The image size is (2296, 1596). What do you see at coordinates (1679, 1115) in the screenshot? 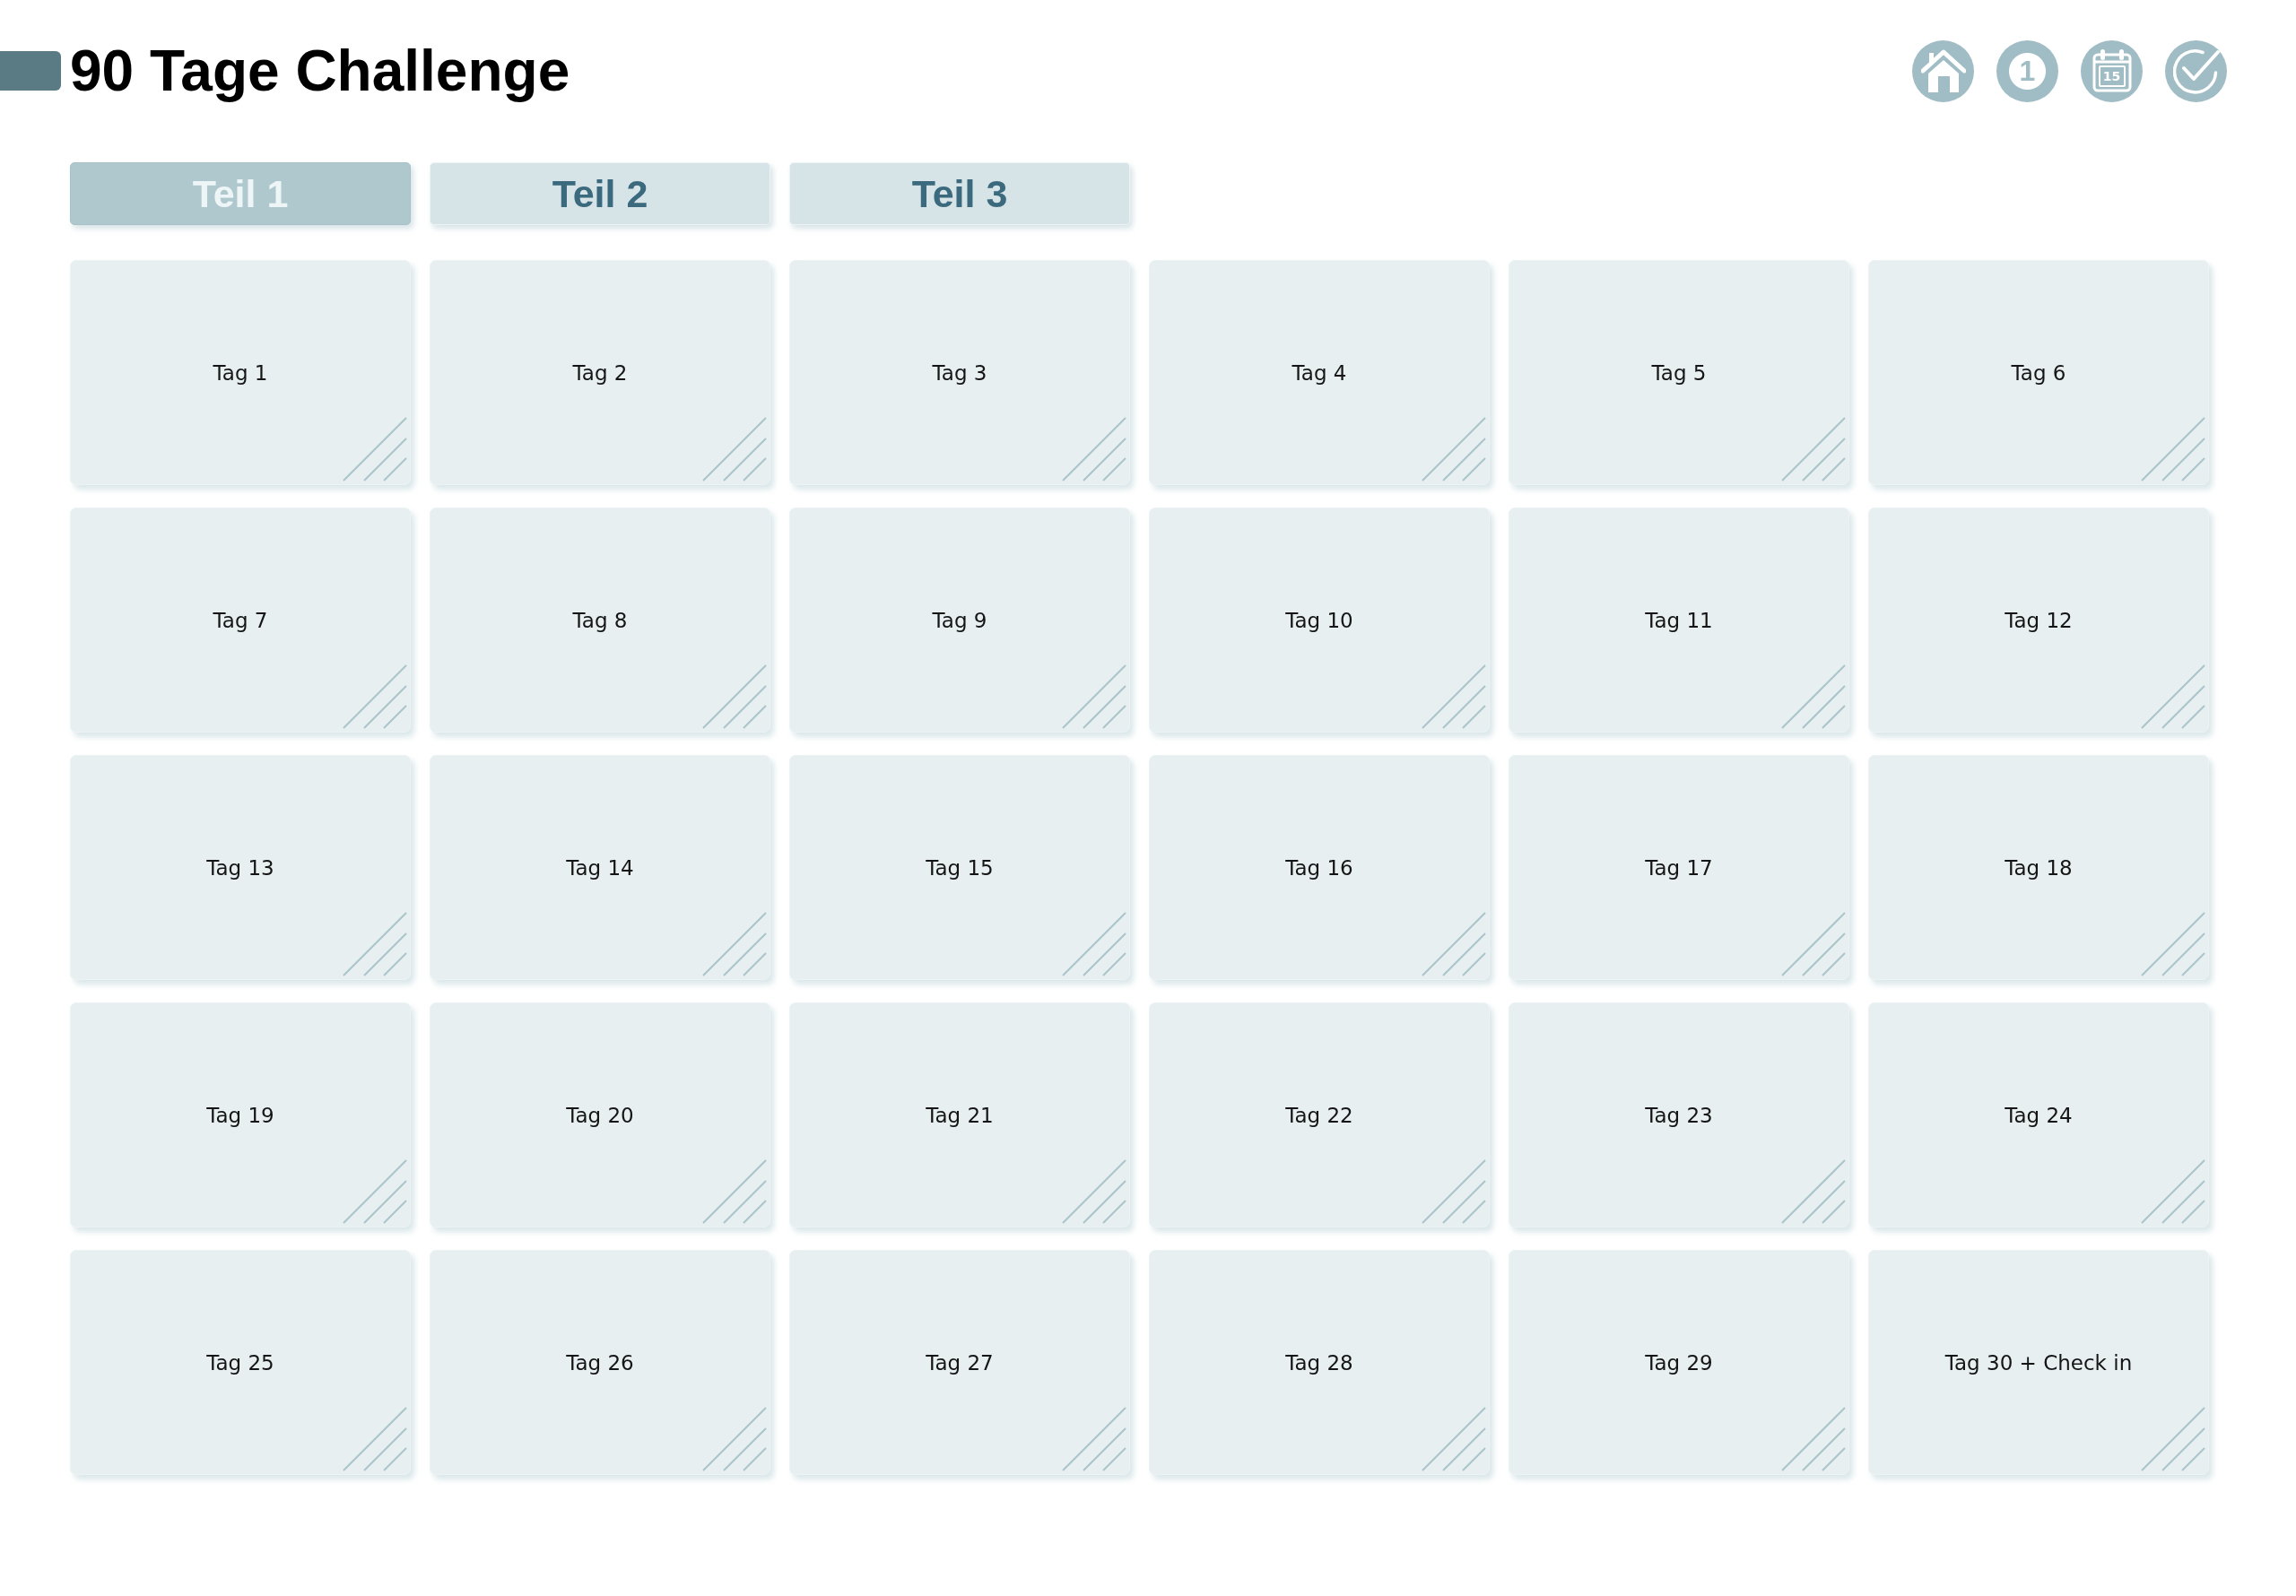
I see `day-card: Tag 23` at bounding box center [1679, 1115].